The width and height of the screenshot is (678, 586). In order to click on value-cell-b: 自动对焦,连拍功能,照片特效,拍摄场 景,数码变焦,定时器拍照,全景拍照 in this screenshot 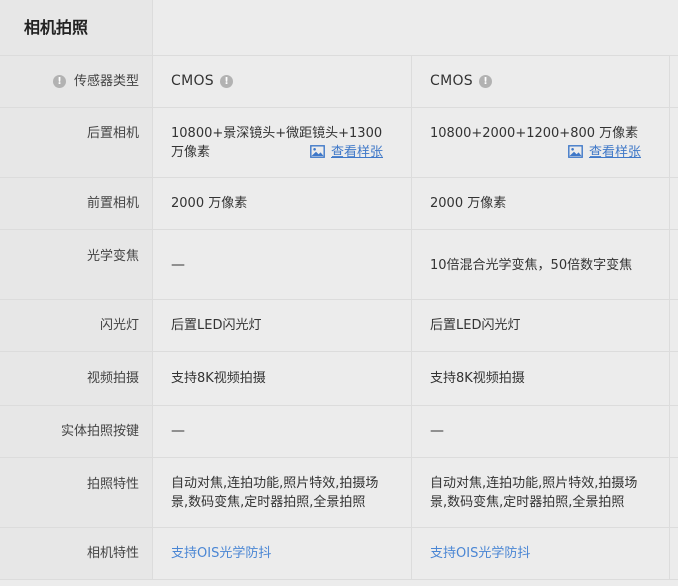, I will do `click(541, 492)`.